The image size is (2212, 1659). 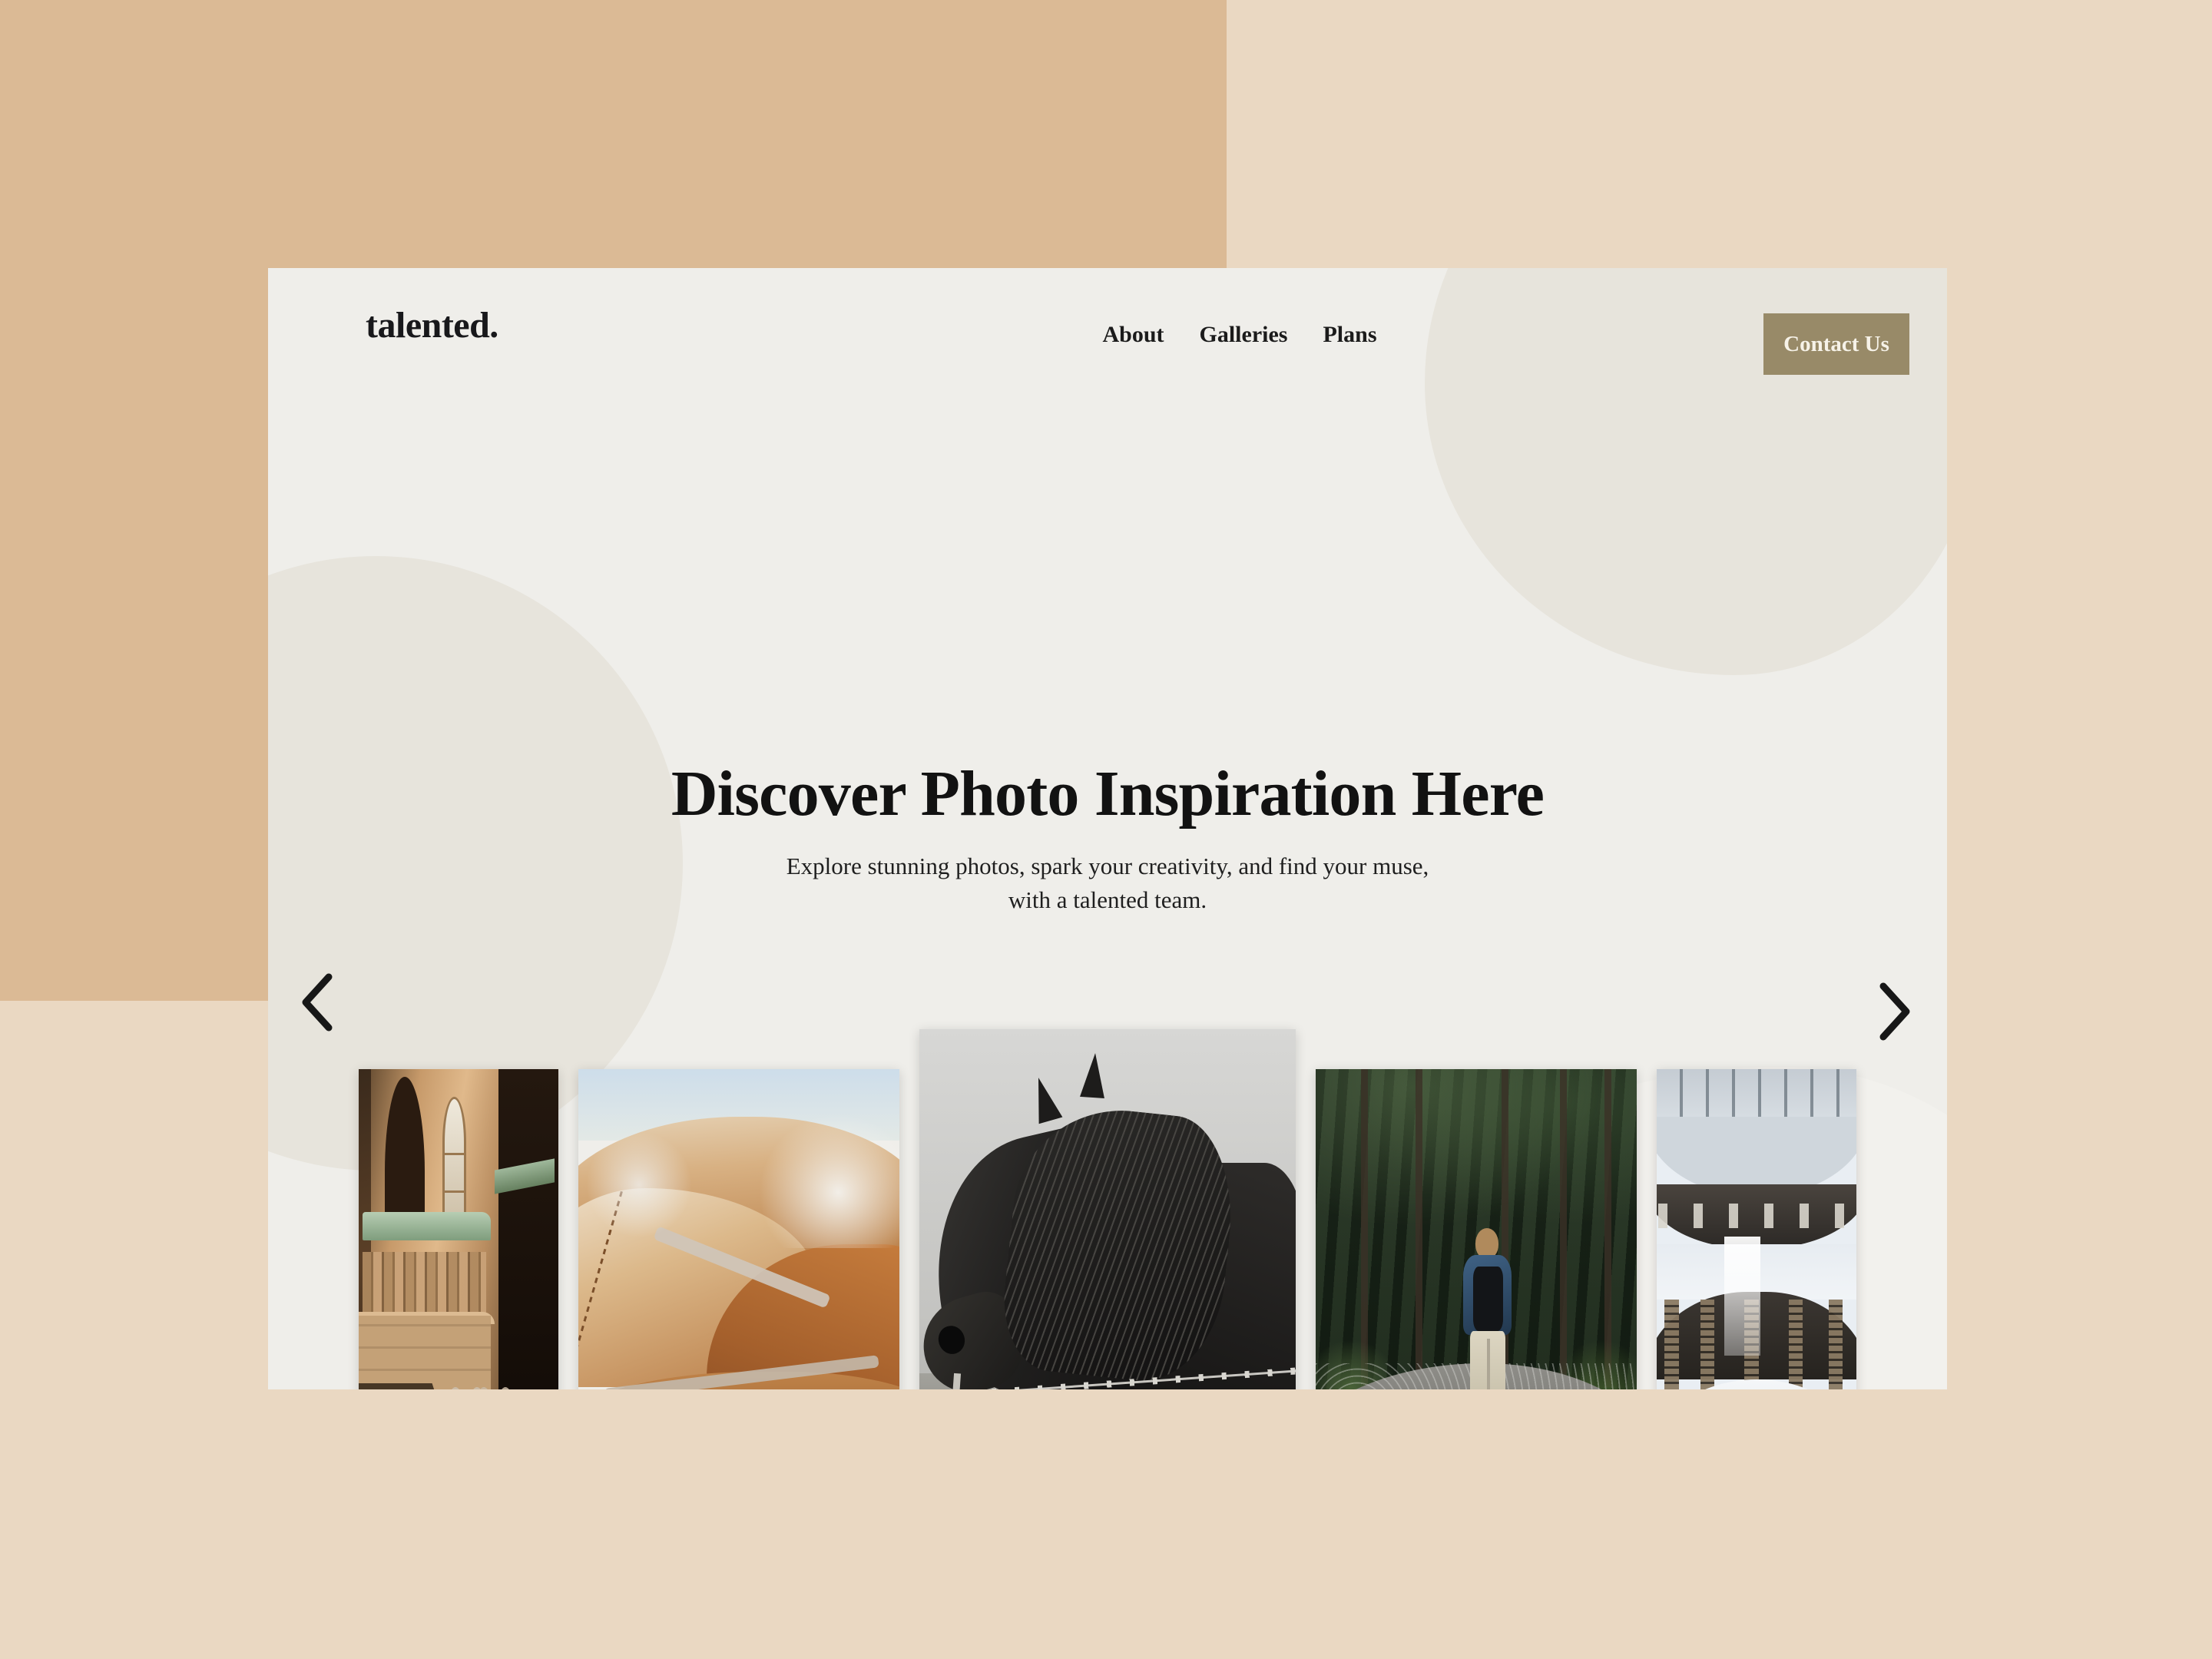 I want to click on hero-subtitle-line-2: with a talented team., so click(x=1108, y=899).